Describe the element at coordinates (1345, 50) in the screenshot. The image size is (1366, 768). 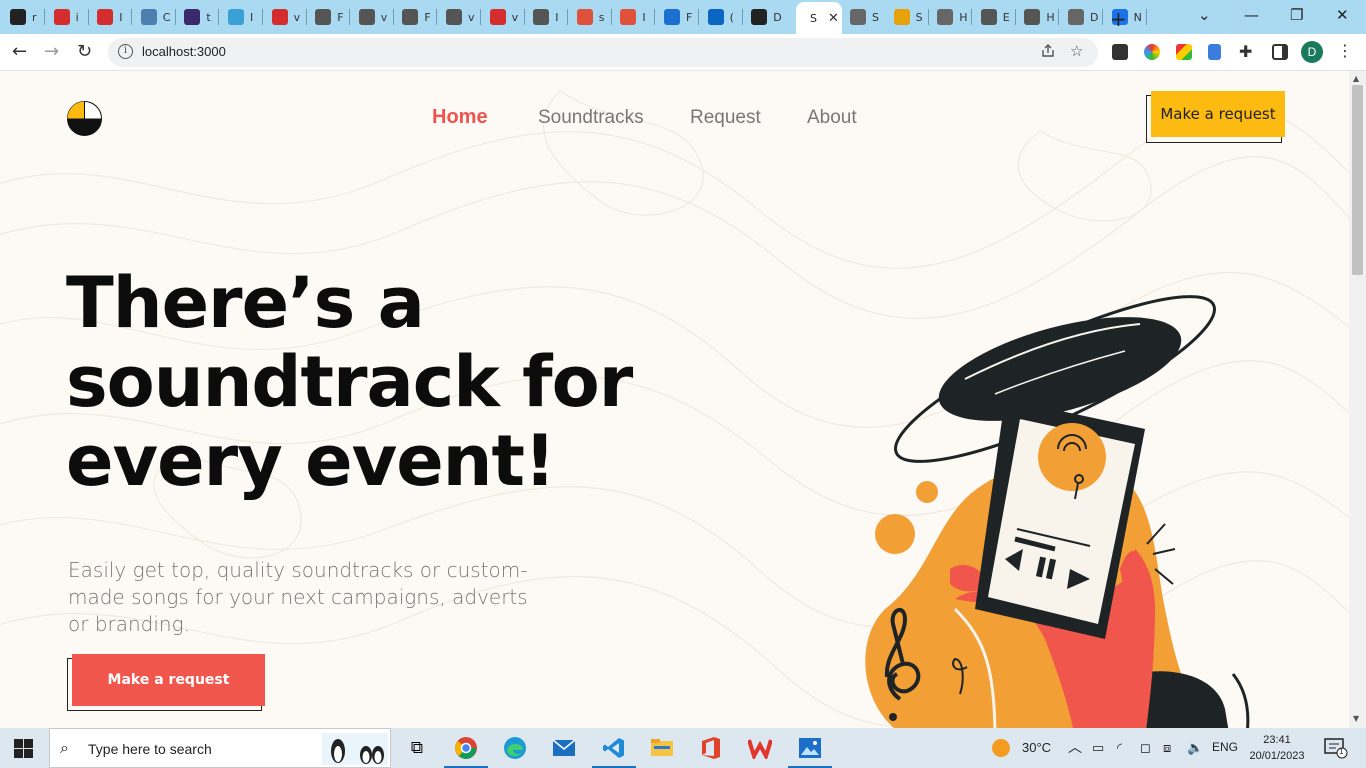
I see `menu-kebab-icon: ⋮` at that location.